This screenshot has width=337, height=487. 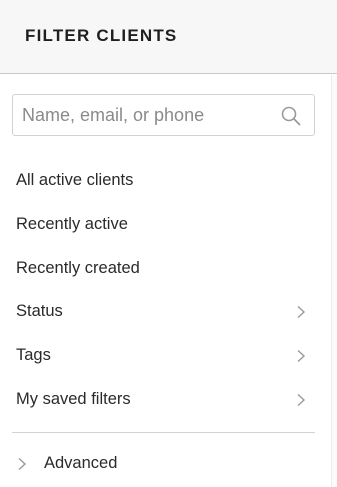 What do you see at coordinates (33, 355) in the screenshot?
I see `filter-label: Tags` at bounding box center [33, 355].